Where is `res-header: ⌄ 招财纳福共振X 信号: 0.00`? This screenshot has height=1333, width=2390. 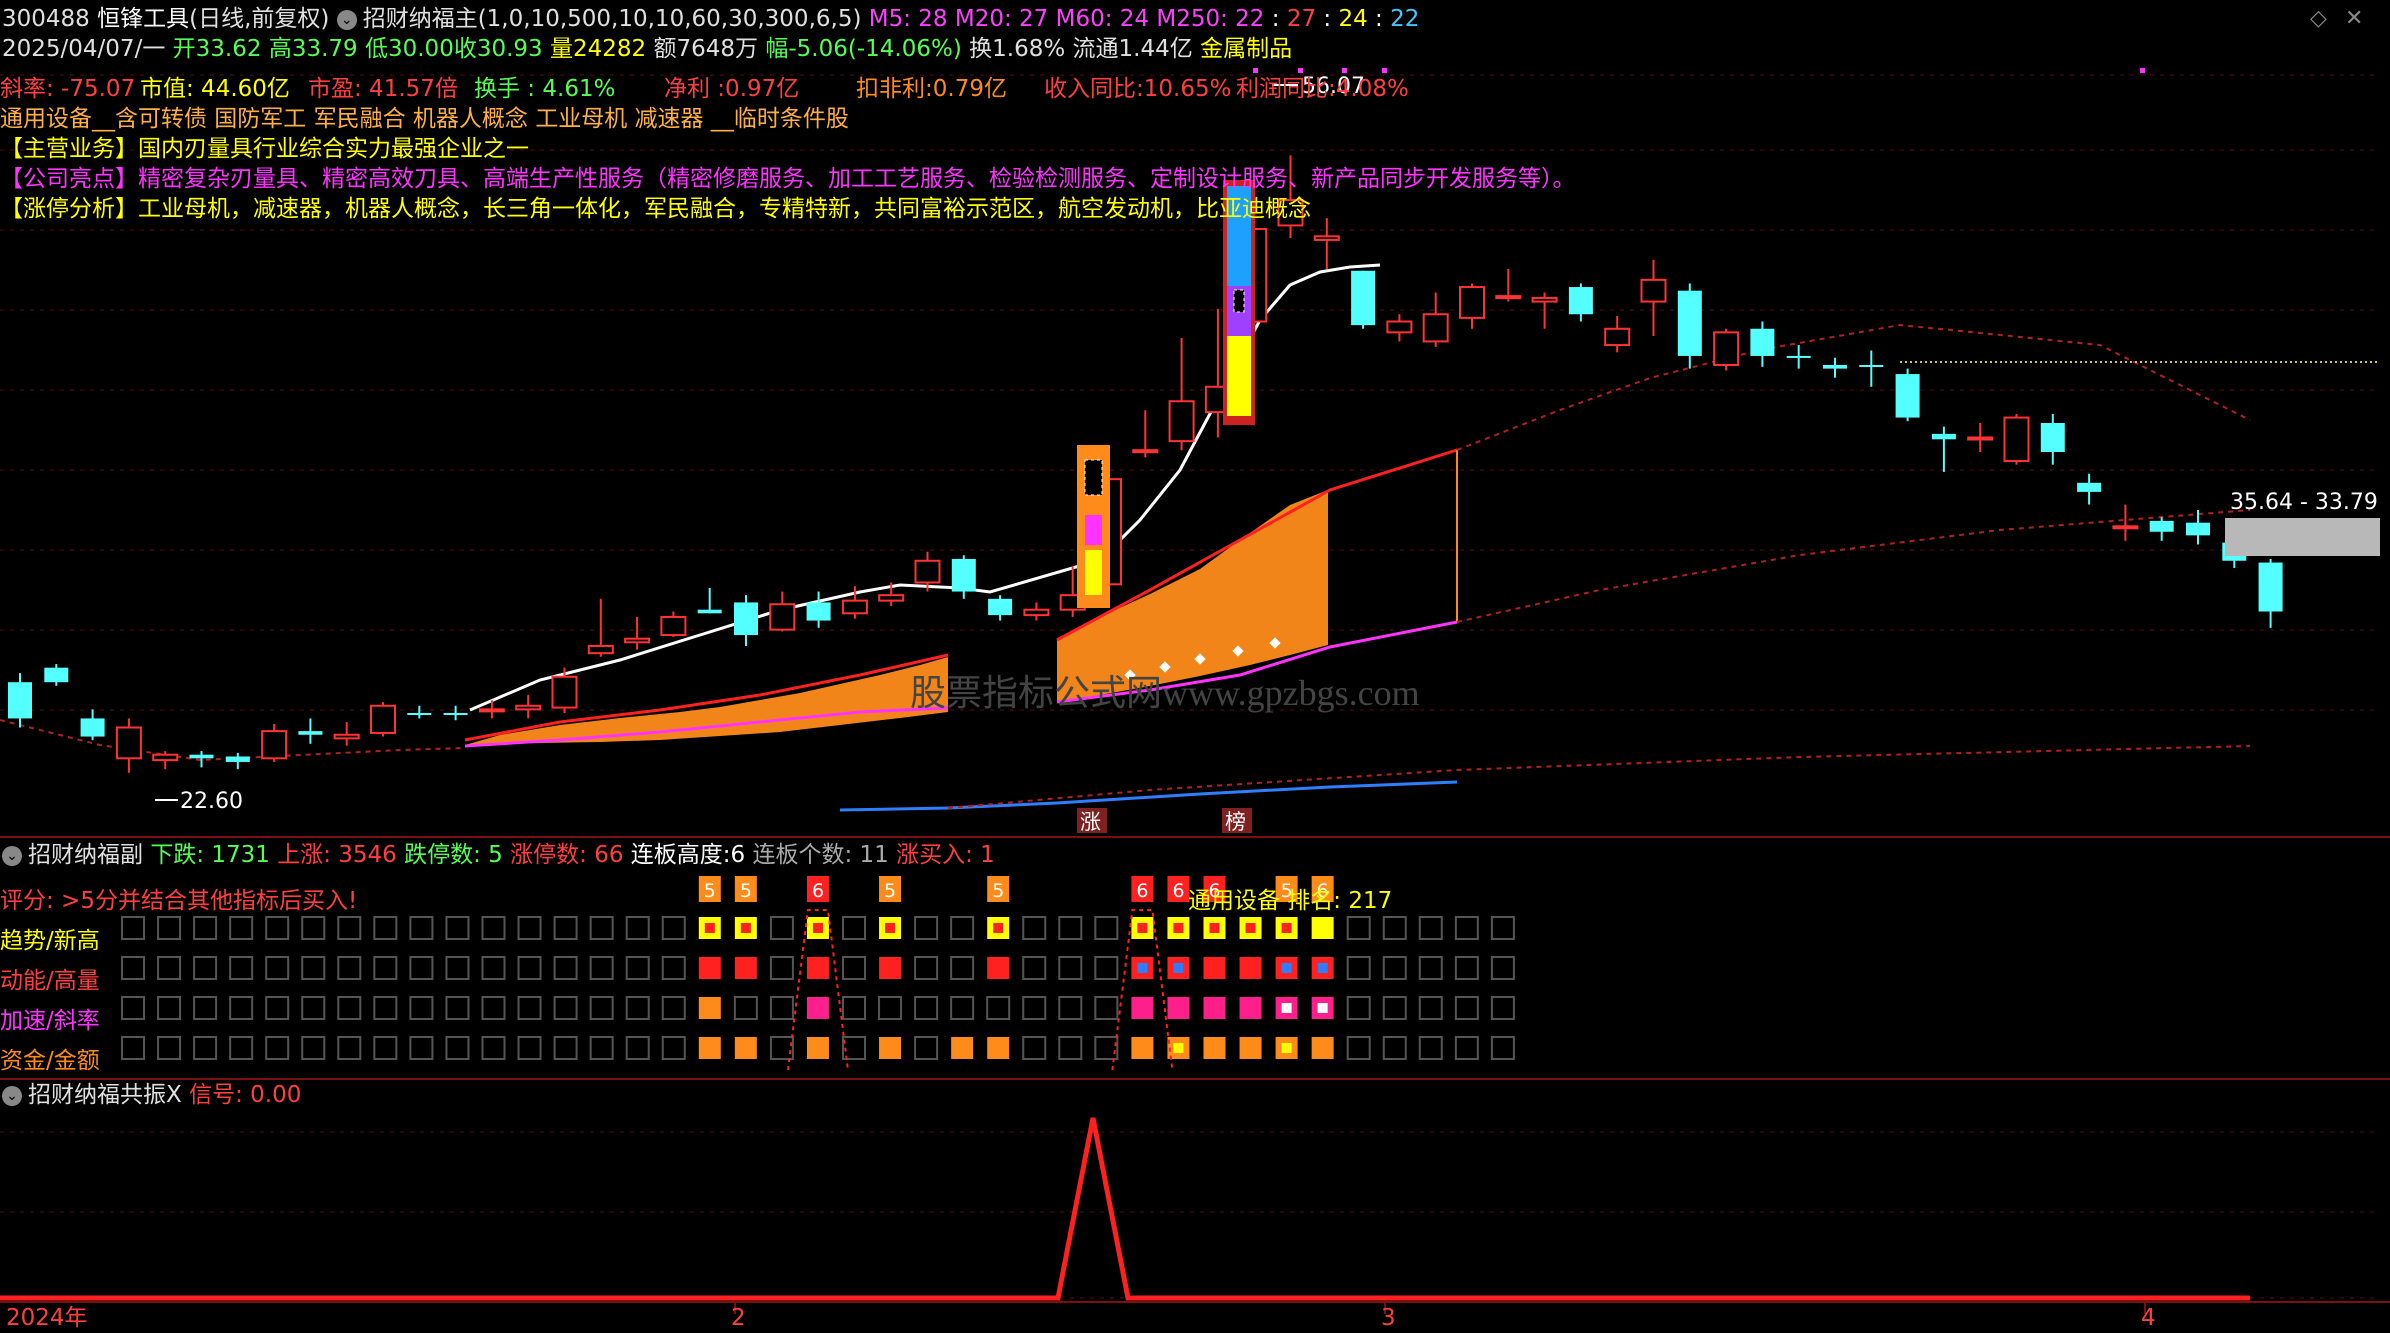
res-header: ⌄ 招财纳福共振X 信号: 0.00 is located at coordinates (151, 1095).